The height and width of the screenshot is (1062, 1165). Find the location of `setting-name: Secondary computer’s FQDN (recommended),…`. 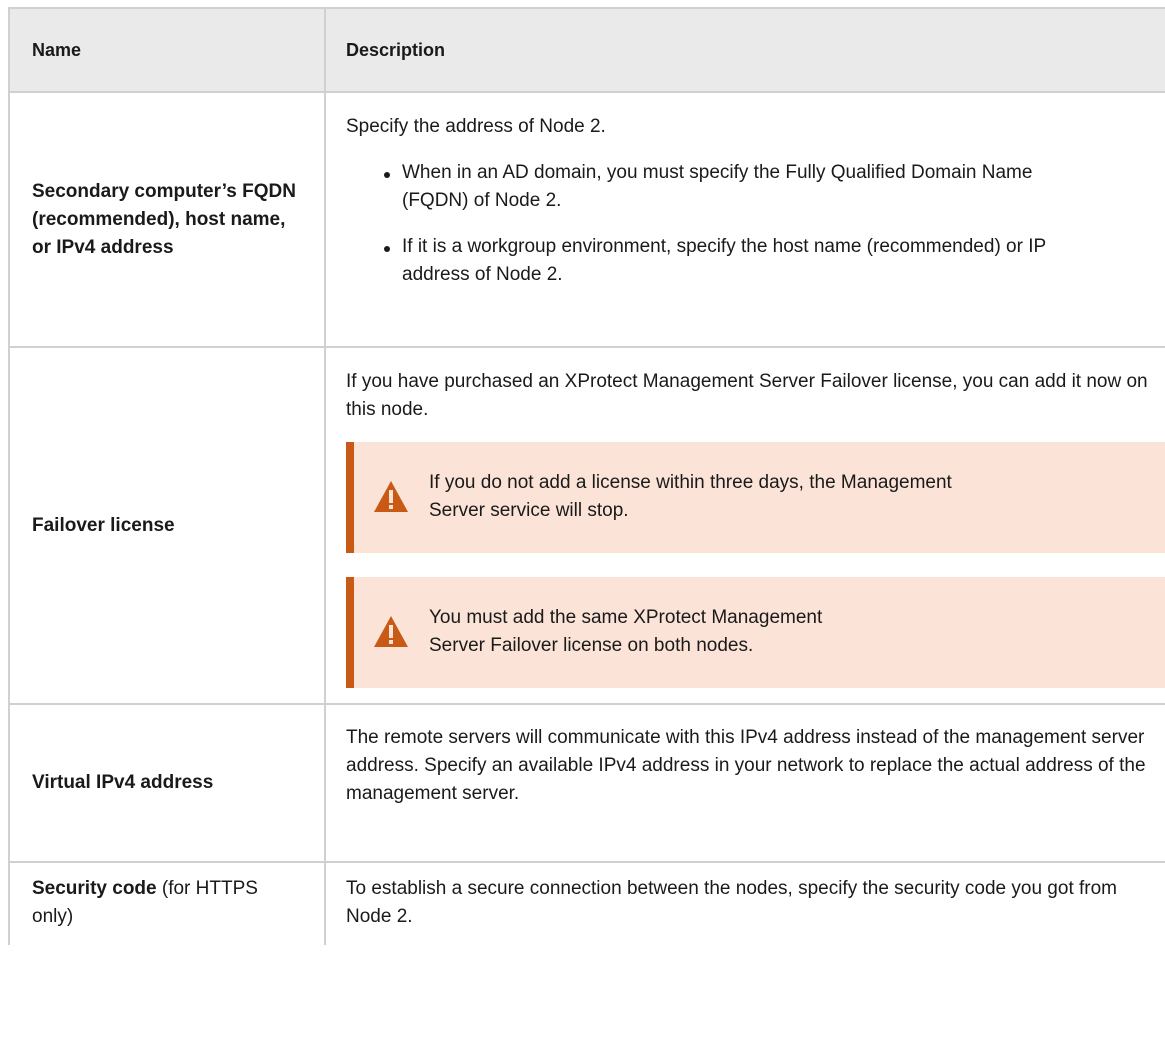

setting-name: Secondary computer’s FQDN (recommended),… is located at coordinates (167, 219).